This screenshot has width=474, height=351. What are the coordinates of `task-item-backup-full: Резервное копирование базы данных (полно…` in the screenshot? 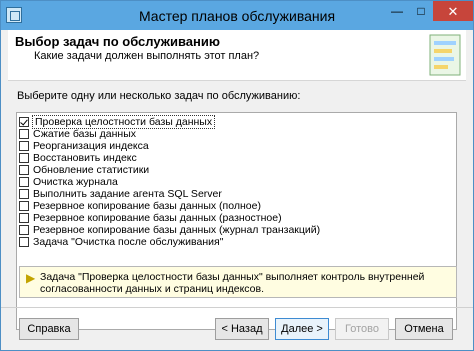 It's located at (140, 205).